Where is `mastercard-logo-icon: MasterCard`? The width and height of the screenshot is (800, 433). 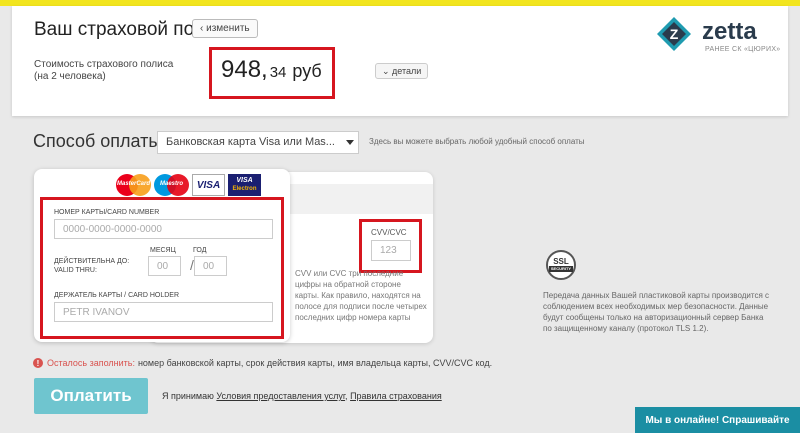 mastercard-logo-icon: MasterCard is located at coordinates (133, 185).